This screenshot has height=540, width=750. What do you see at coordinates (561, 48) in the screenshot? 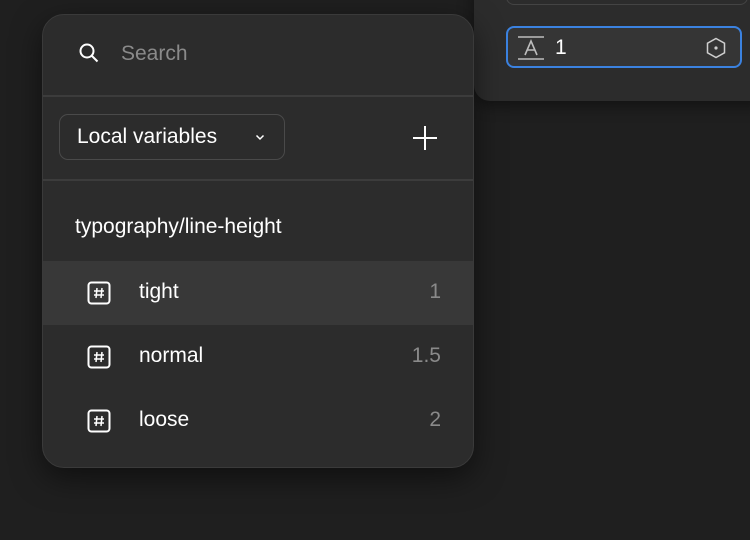
I see `line-height-value: 1` at bounding box center [561, 48].